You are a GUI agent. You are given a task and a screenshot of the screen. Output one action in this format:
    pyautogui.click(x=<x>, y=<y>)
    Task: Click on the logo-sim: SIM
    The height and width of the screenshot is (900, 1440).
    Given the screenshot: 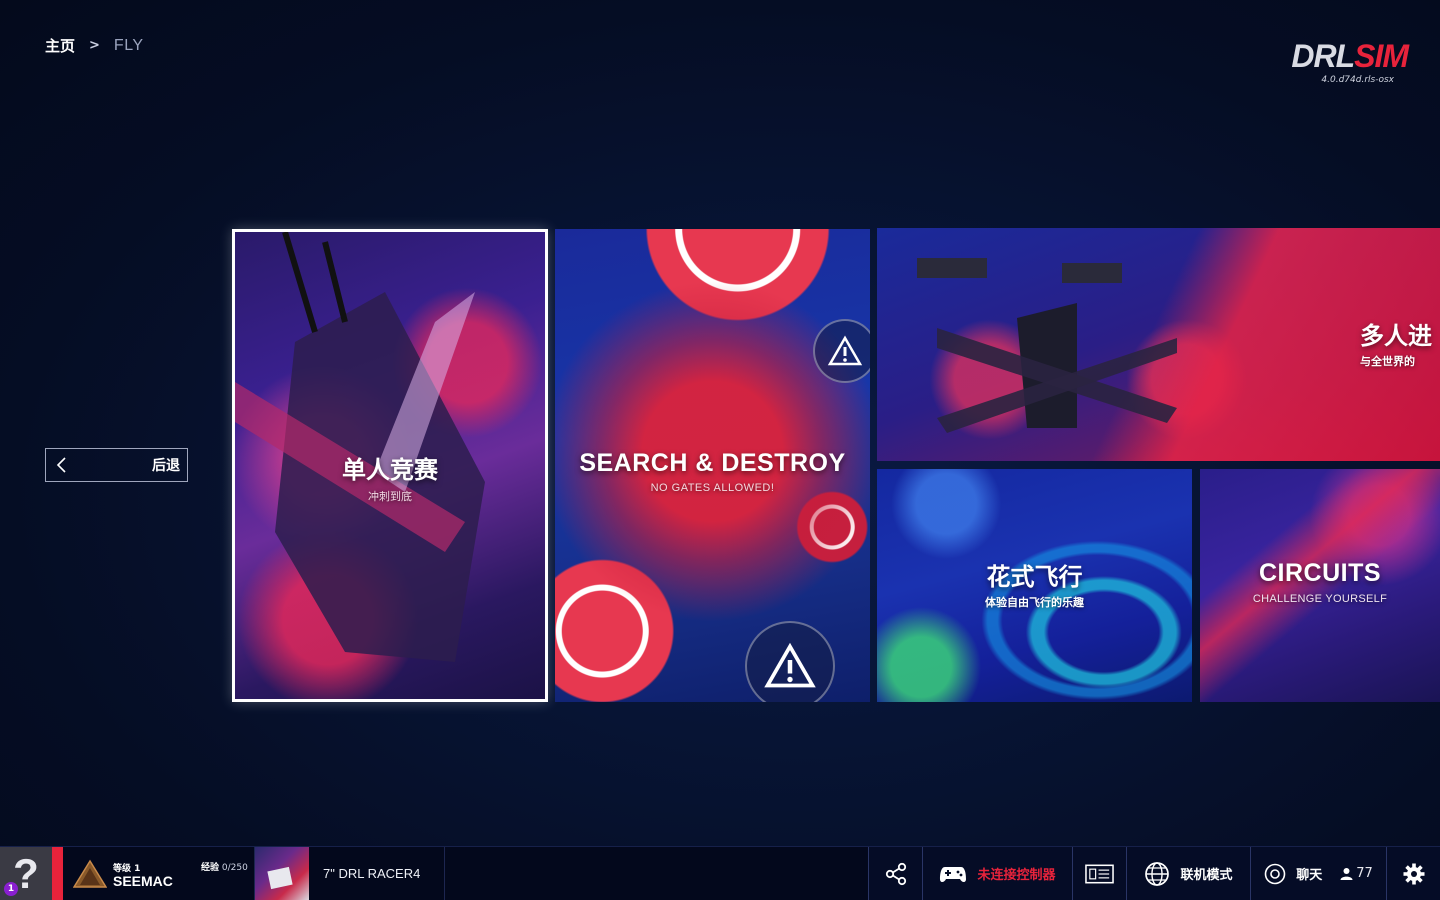 What is the action you would take?
    pyautogui.click(x=1381, y=56)
    